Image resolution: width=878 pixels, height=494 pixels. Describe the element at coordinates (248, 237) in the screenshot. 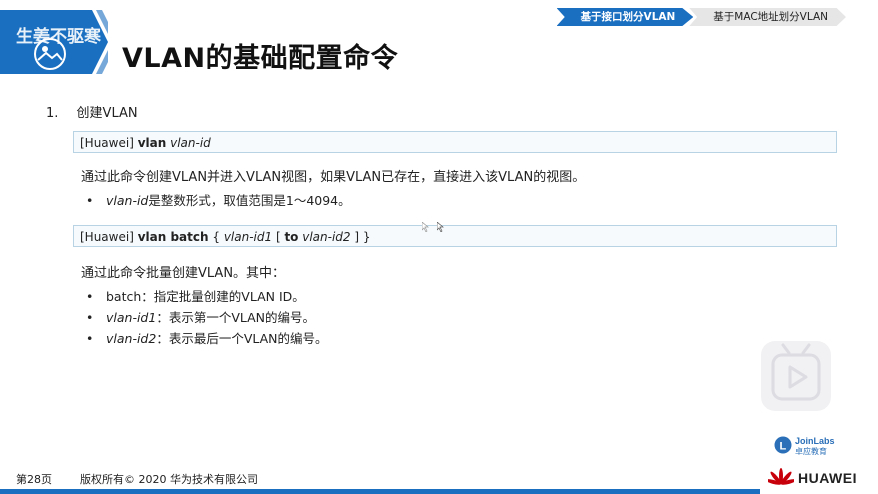

I see `cmd2-param1: vlan-id1` at that location.